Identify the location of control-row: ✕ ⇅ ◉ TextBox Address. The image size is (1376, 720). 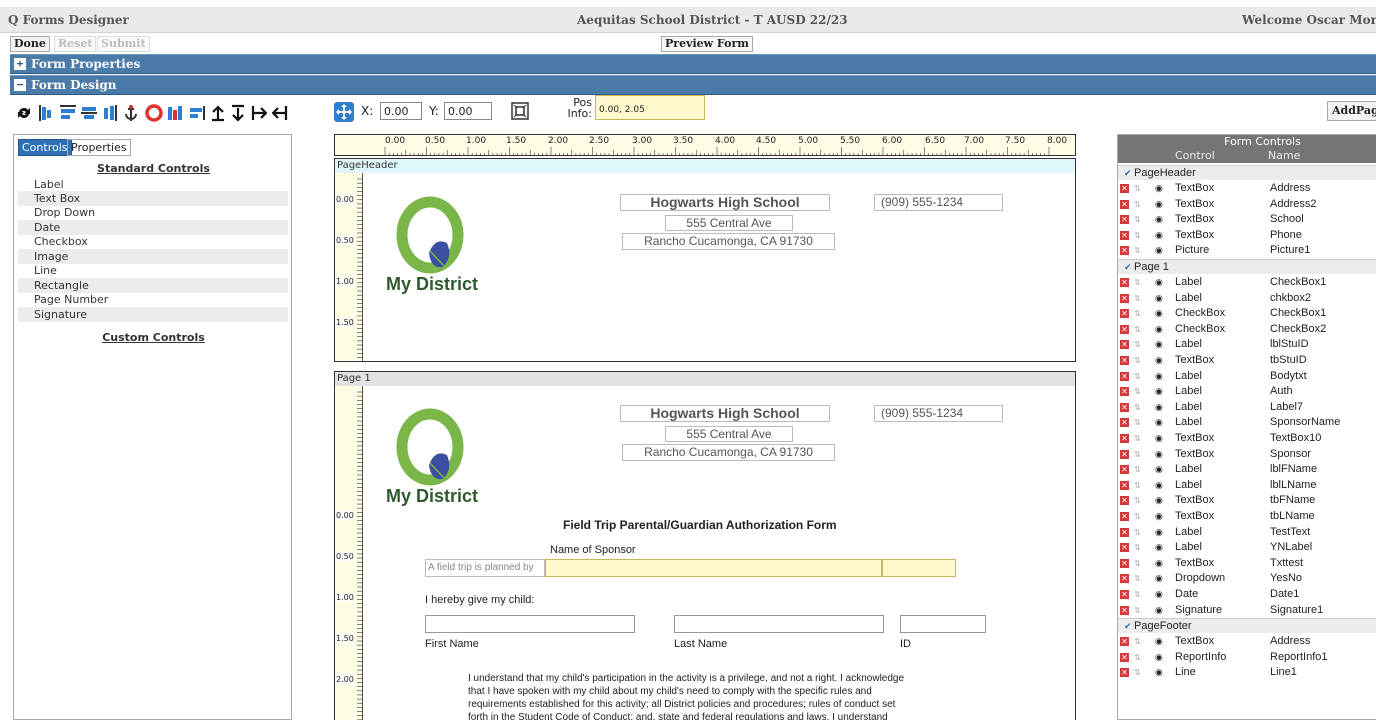
(1247, 641).